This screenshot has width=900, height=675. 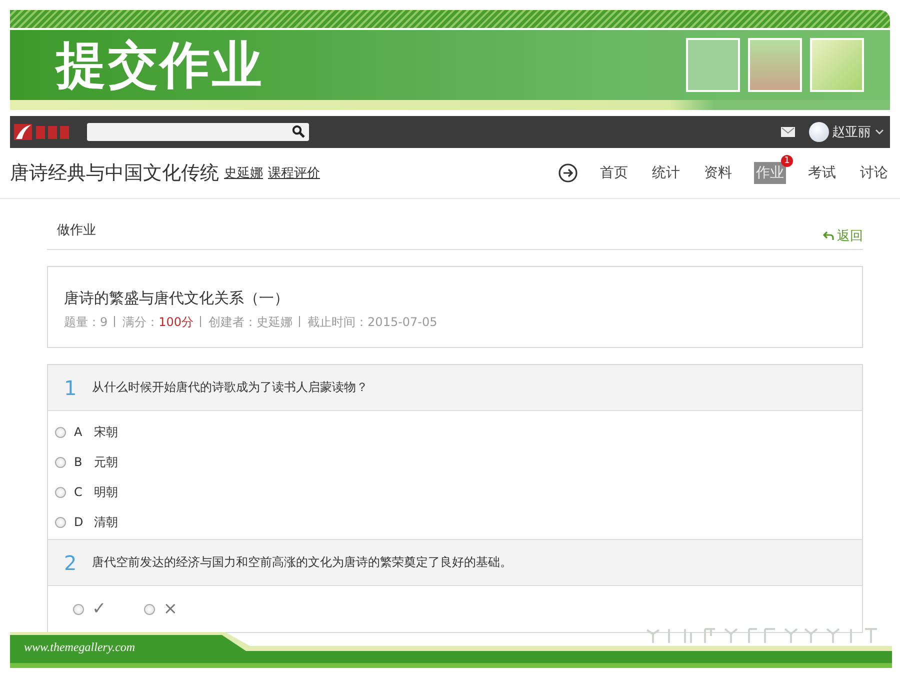 I want to click on meta-label: 截止时间：, so click(x=338, y=322).